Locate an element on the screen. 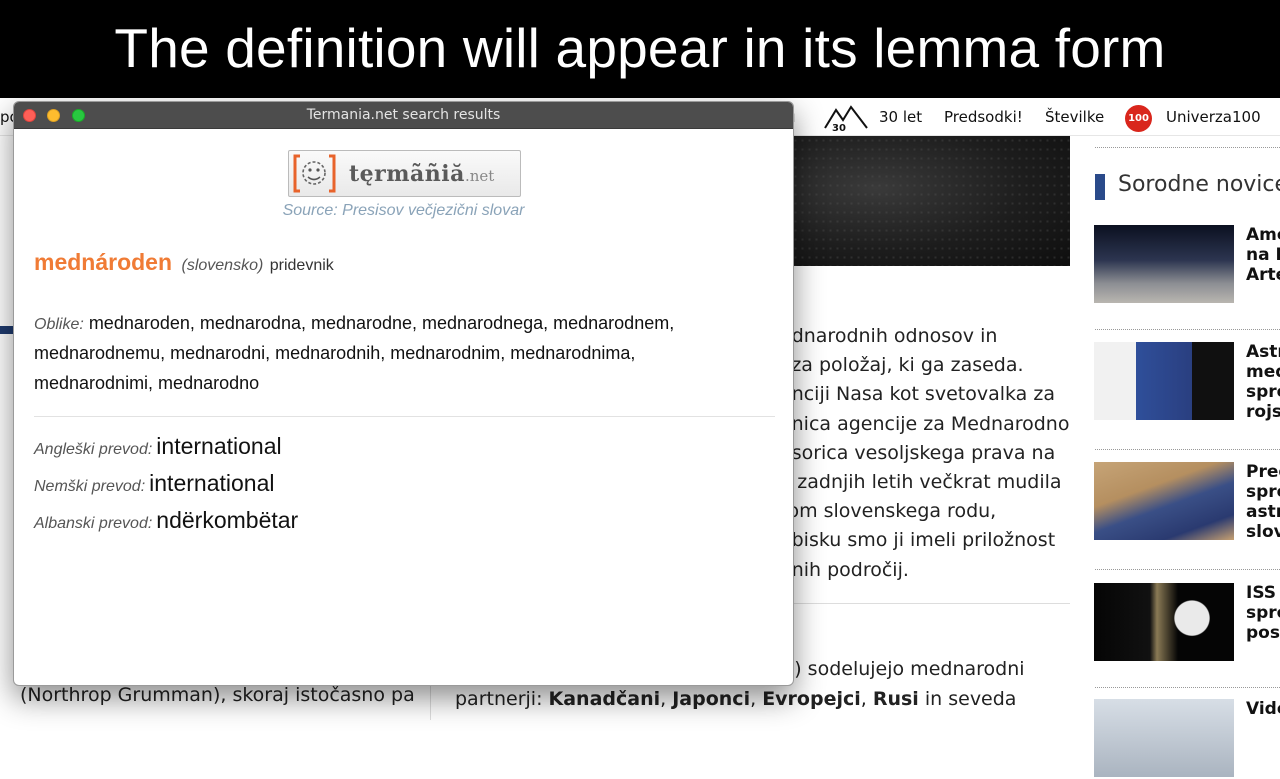 The image size is (1280, 779). related-news-item: Ame na L Arte is located at coordinates (1186, 265).